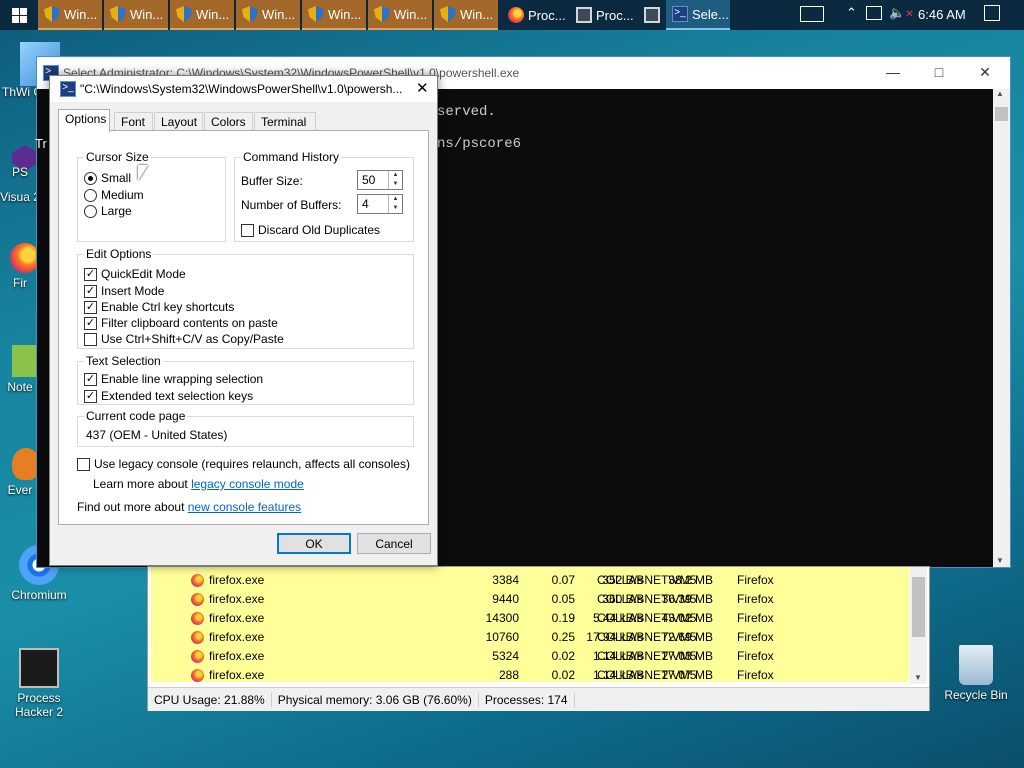 Image resolution: width=1024 pixels, height=768 pixels. What do you see at coordinates (20, 472) in the screenshot?
I see `desktop-icon: Ever` at bounding box center [20, 472].